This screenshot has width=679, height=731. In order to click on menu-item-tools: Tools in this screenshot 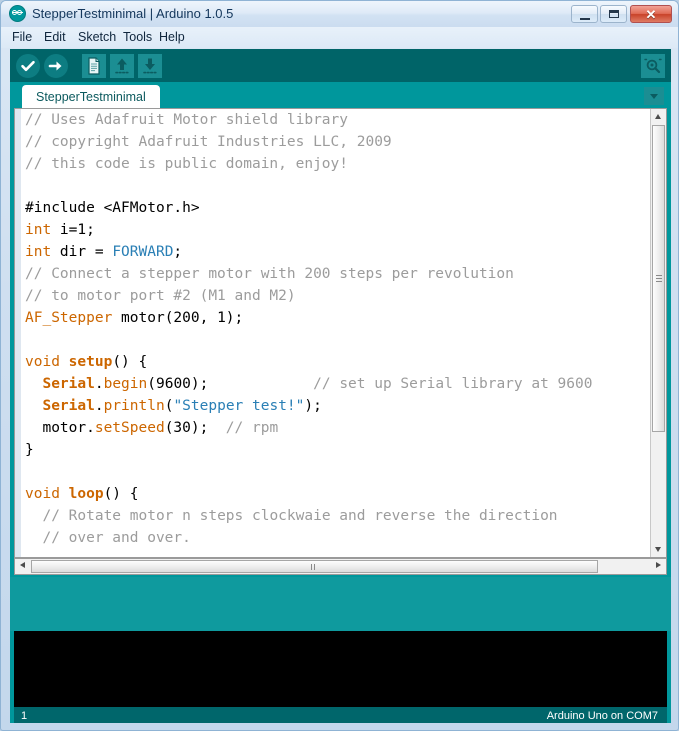, I will do `click(137, 37)`.